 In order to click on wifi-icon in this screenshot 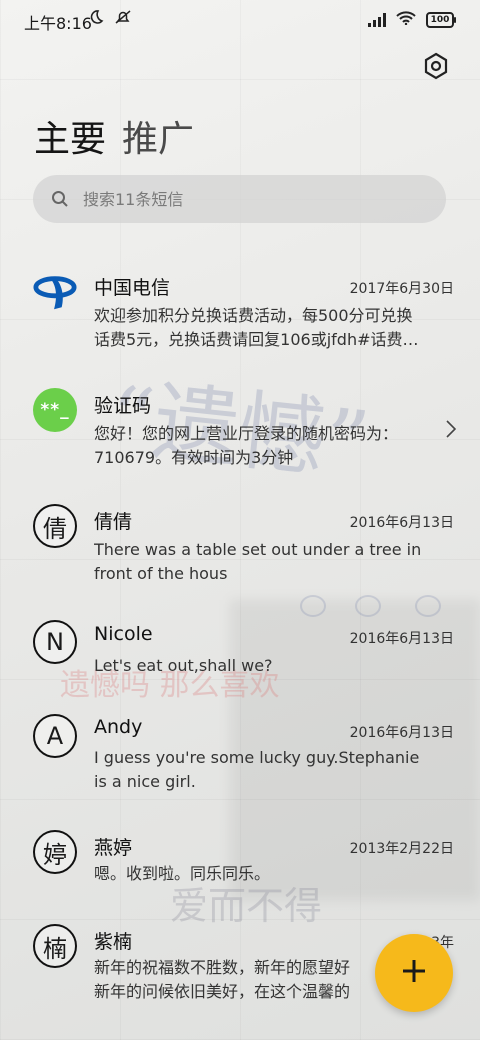, I will do `click(406, 19)`.